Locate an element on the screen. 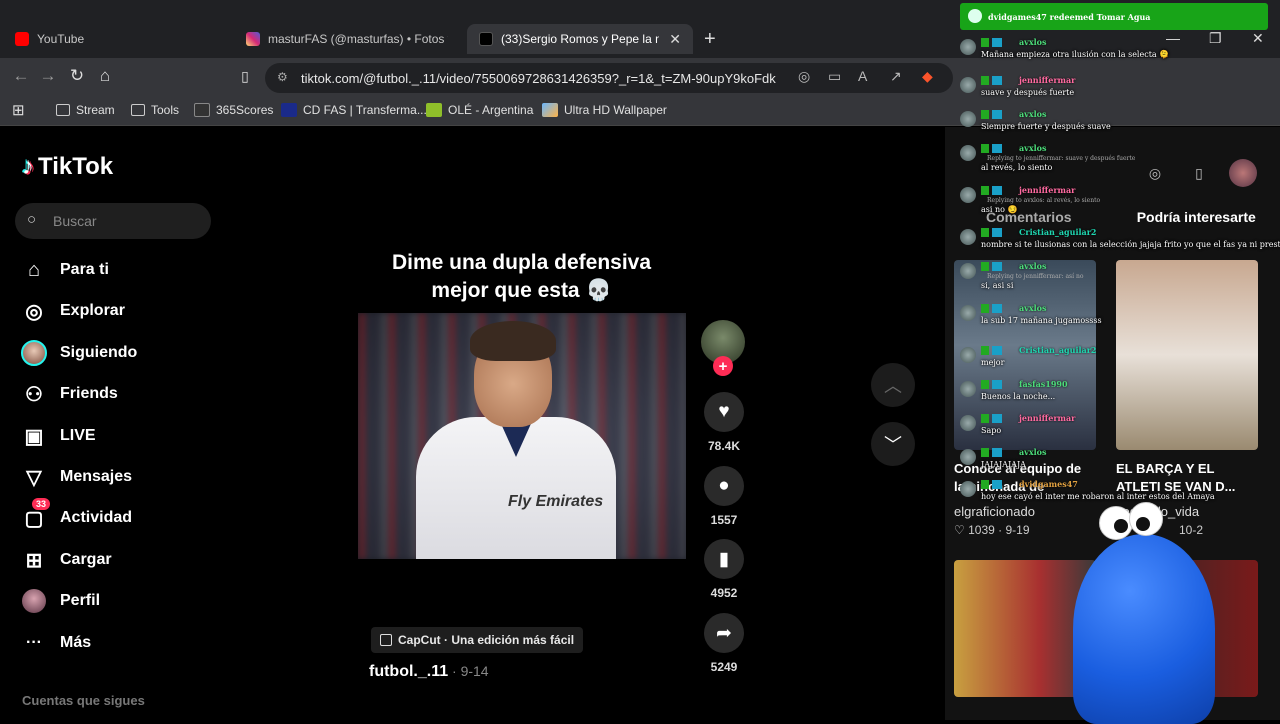  ole-icon is located at coordinates (434, 110).